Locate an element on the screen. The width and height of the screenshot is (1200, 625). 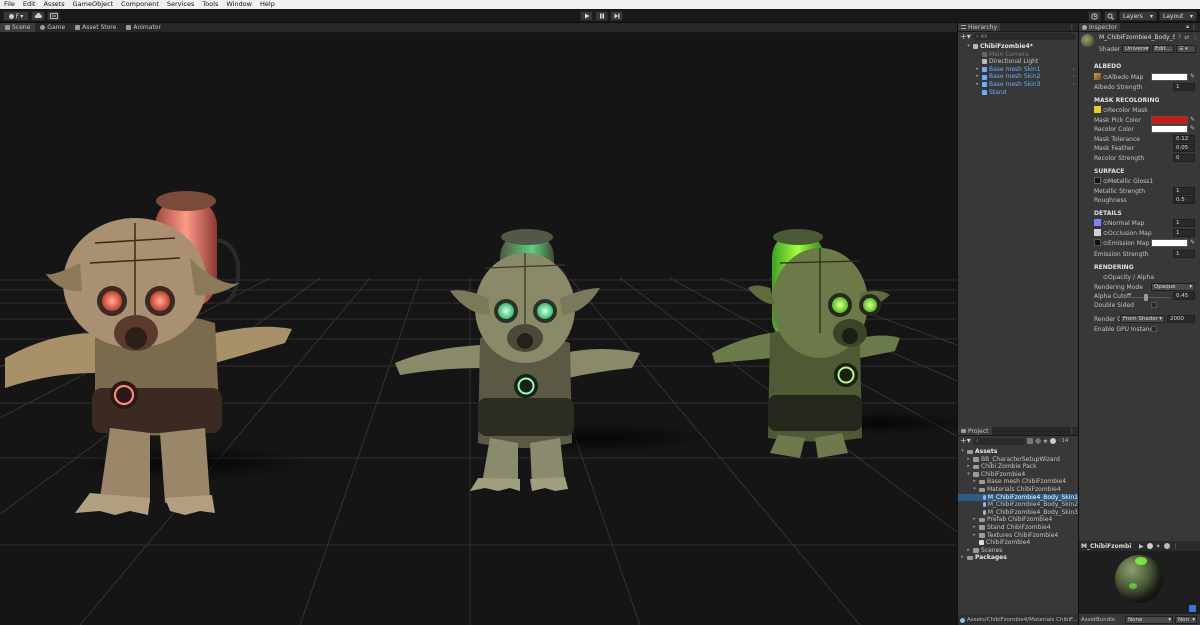
filter-label-icon is located at coordinates (1038, 441).